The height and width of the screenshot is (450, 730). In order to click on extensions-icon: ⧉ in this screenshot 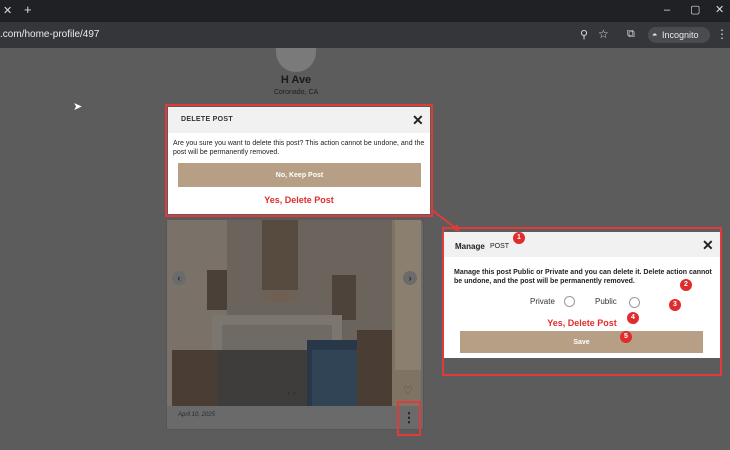, I will do `click(631, 34)`.